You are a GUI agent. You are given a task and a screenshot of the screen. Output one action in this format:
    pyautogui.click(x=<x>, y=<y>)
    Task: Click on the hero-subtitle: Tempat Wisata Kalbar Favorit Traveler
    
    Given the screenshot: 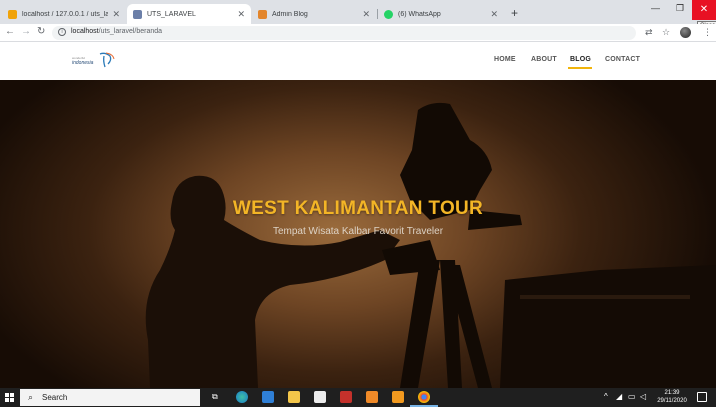 What is the action you would take?
    pyautogui.click(x=358, y=231)
    